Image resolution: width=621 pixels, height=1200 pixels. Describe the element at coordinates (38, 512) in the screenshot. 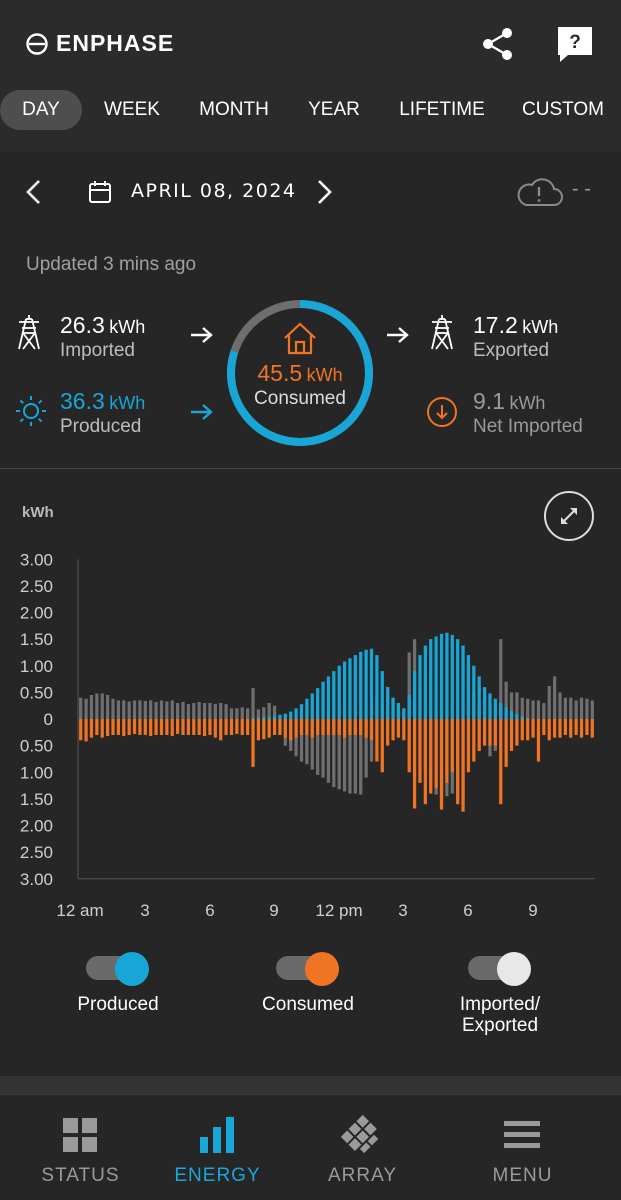

I see `chart-unit-label: kWh` at that location.